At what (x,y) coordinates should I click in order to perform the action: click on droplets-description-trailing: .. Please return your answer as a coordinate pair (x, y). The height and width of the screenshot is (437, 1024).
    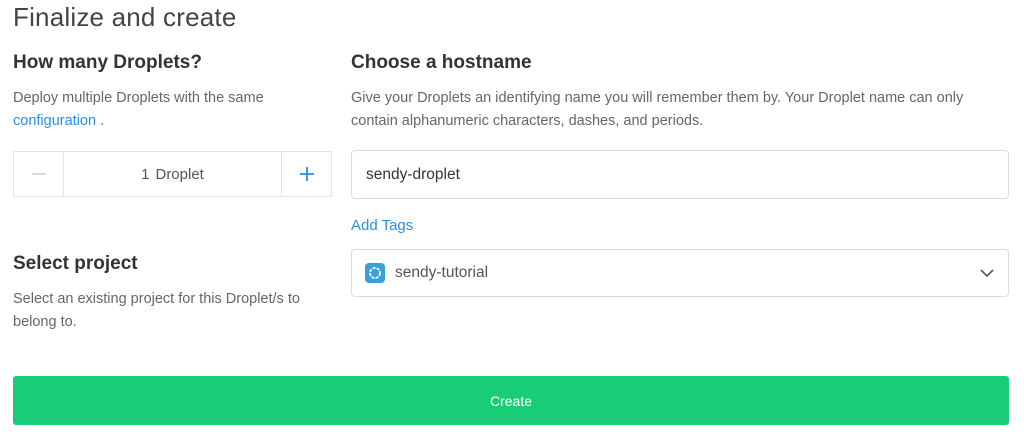
    Looking at the image, I should click on (102, 121).